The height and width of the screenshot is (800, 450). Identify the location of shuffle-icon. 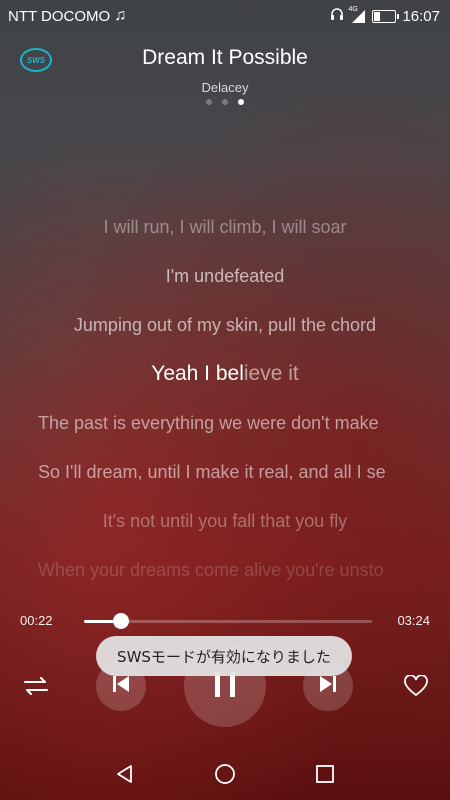
(36, 688).